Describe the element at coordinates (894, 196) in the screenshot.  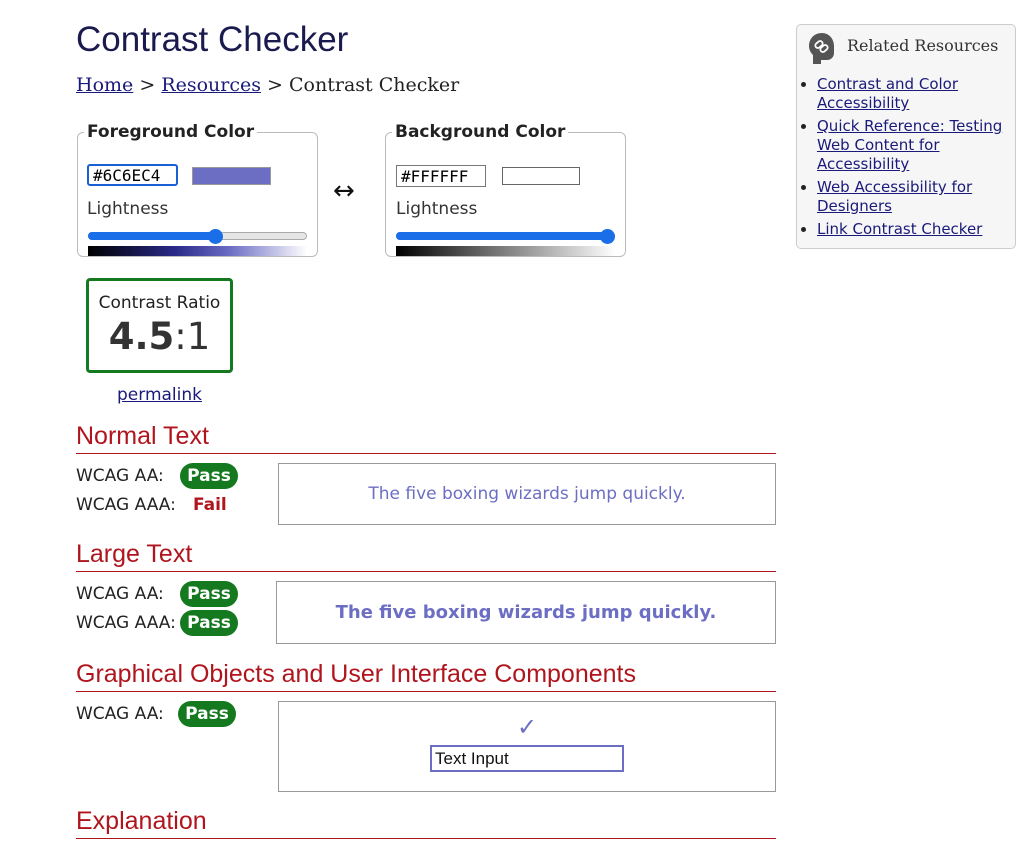
I see `related-link-web-designers: Web Accessibility for Designers` at that location.